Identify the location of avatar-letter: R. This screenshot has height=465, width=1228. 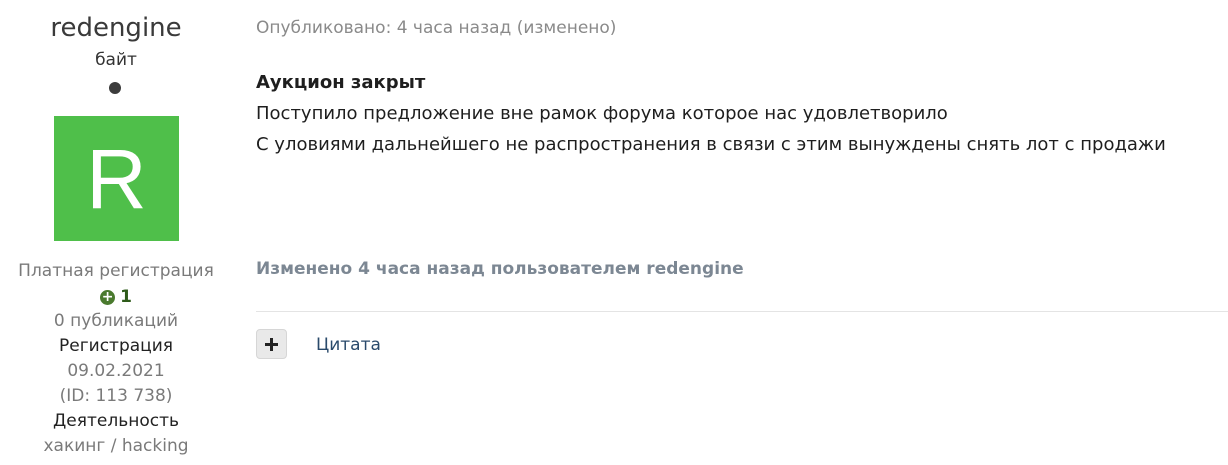
(116, 178).